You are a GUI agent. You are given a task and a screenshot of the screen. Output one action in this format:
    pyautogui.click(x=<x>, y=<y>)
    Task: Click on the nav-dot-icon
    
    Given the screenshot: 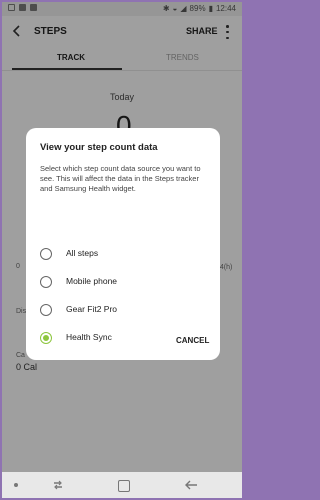 What is the action you would take?
    pyautogui.click(x=16, y=485)
    